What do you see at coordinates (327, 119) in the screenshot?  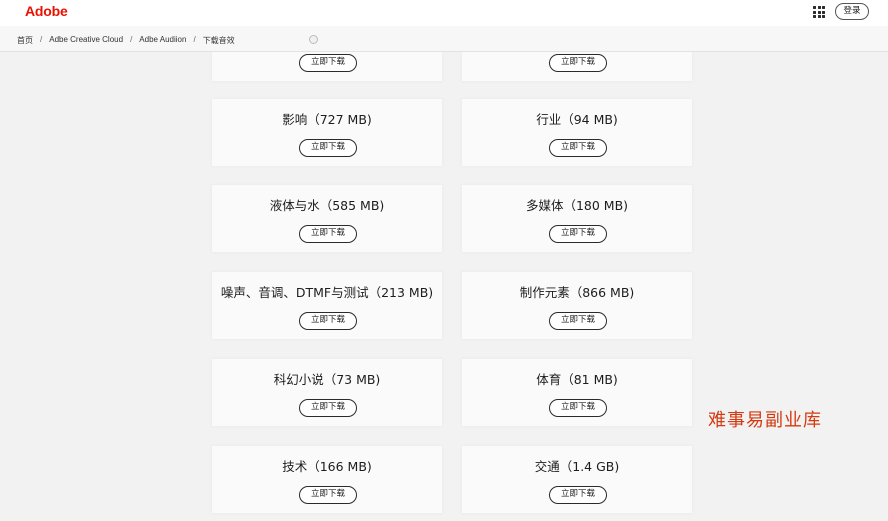 I see `sound-pack-title: 影响（727 MB)` at bounding box center [327, 119].